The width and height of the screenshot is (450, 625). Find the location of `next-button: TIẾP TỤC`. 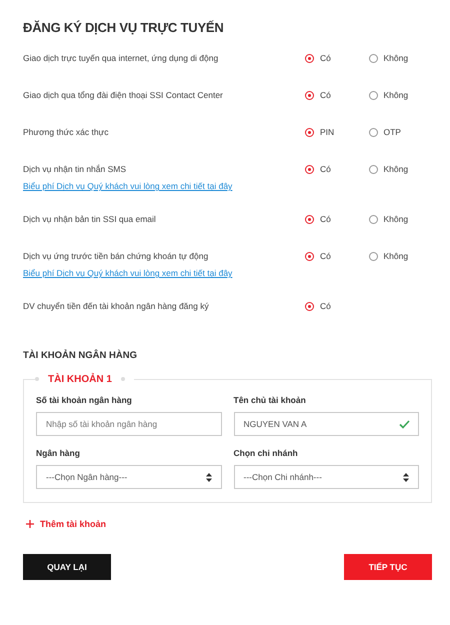

next-button: TIẾP TỤC is located at coordinates (388, 567).